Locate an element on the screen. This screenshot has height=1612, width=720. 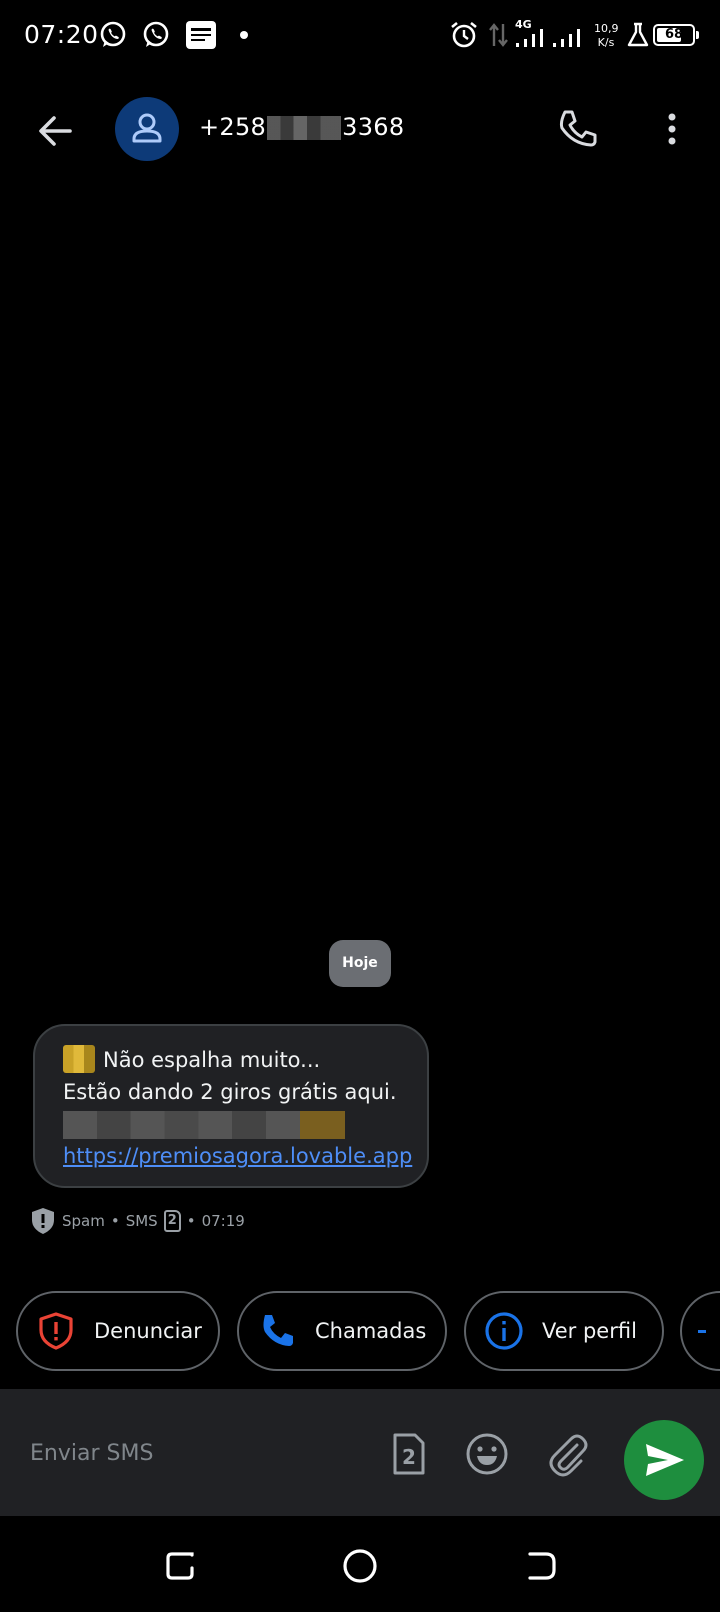
net-speed-unit: K/s is located at coordinates (606, 42).